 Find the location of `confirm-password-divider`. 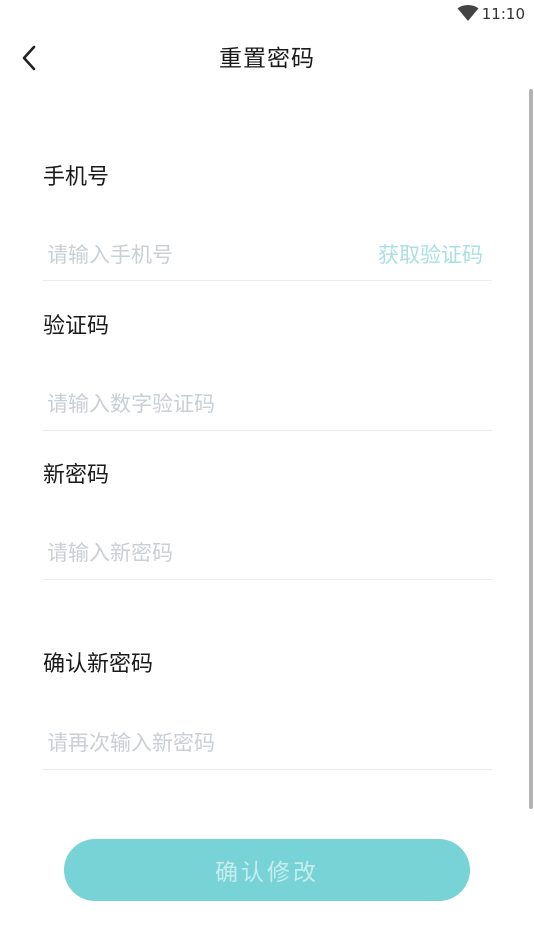

confirm-password-divider is located at coordinates (267, 769).